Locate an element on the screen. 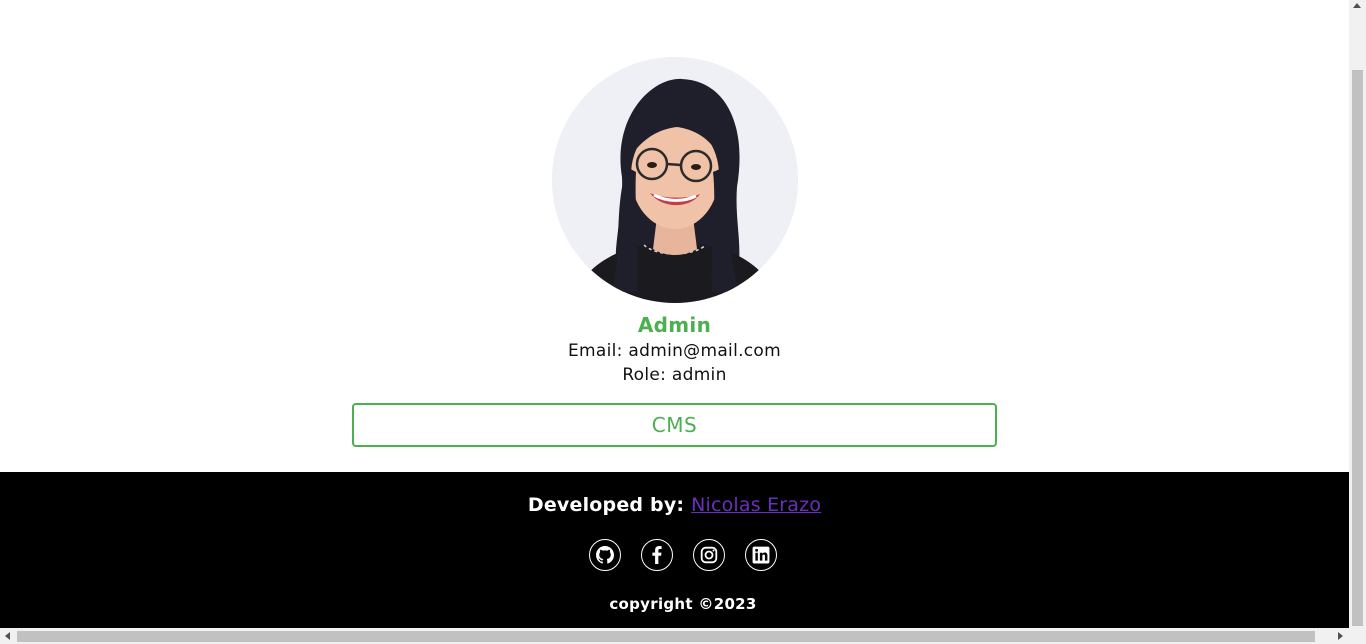 This screenshot has width=1366, height=644. facebook-icon is located at coordinates (657, 555).